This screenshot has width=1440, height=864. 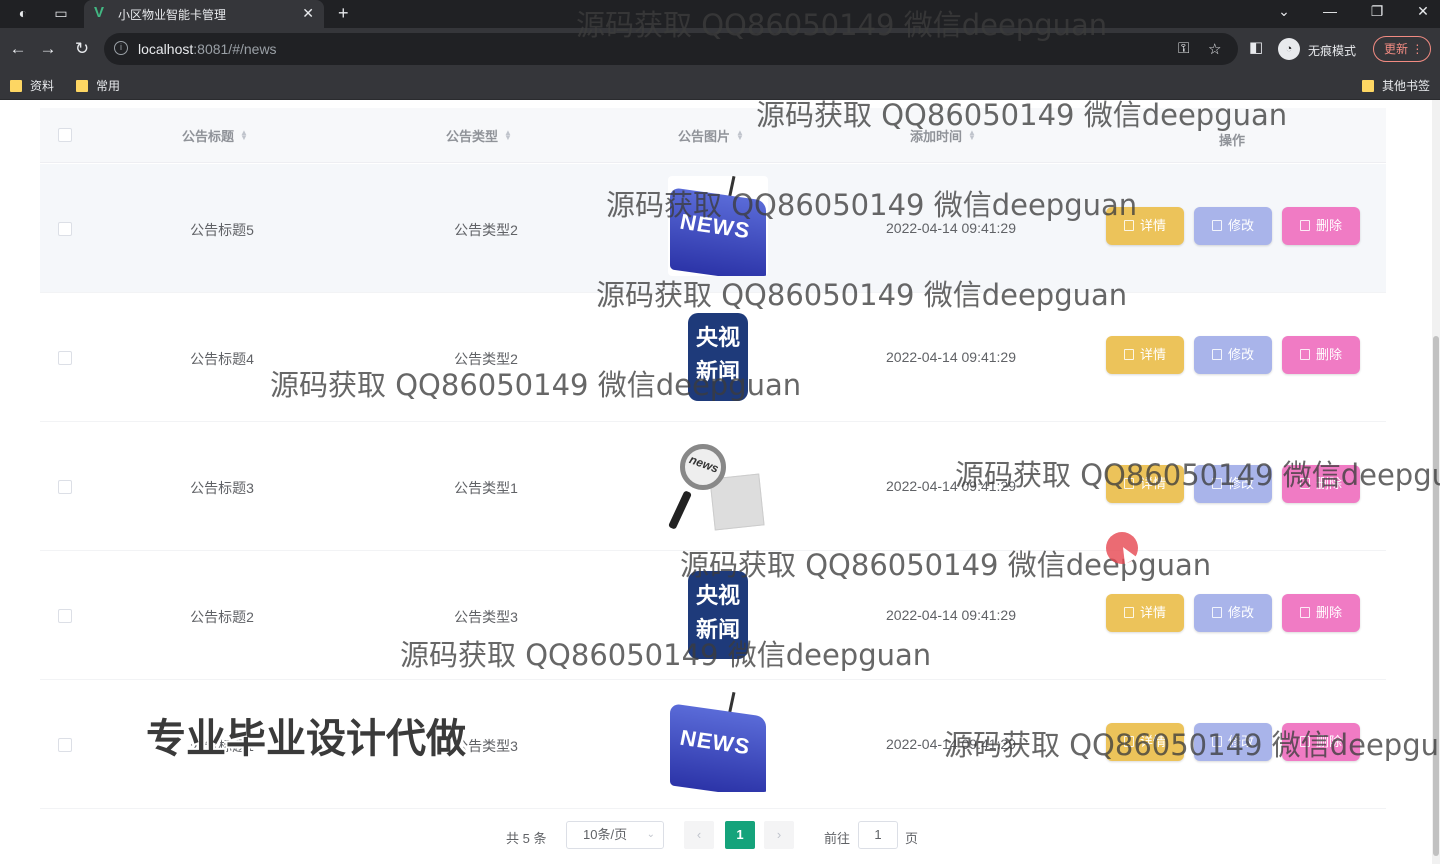 What do you see at coordinates (704, 464) in the screenshot?
I see `lens-text: news` at bounding box center [704, 464].